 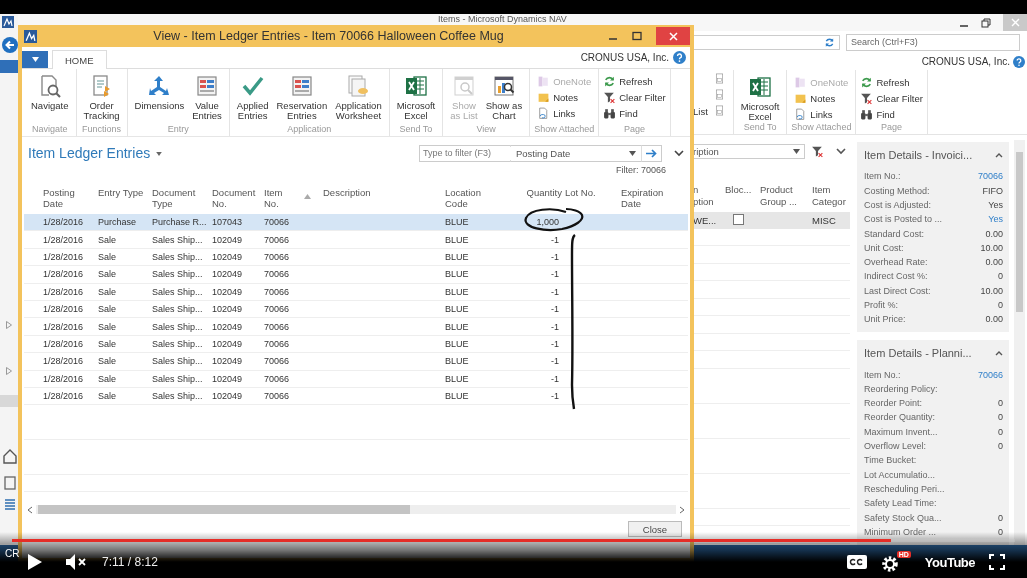 I want to click on column-header: Expiration Date, so click(x=649, y=200).